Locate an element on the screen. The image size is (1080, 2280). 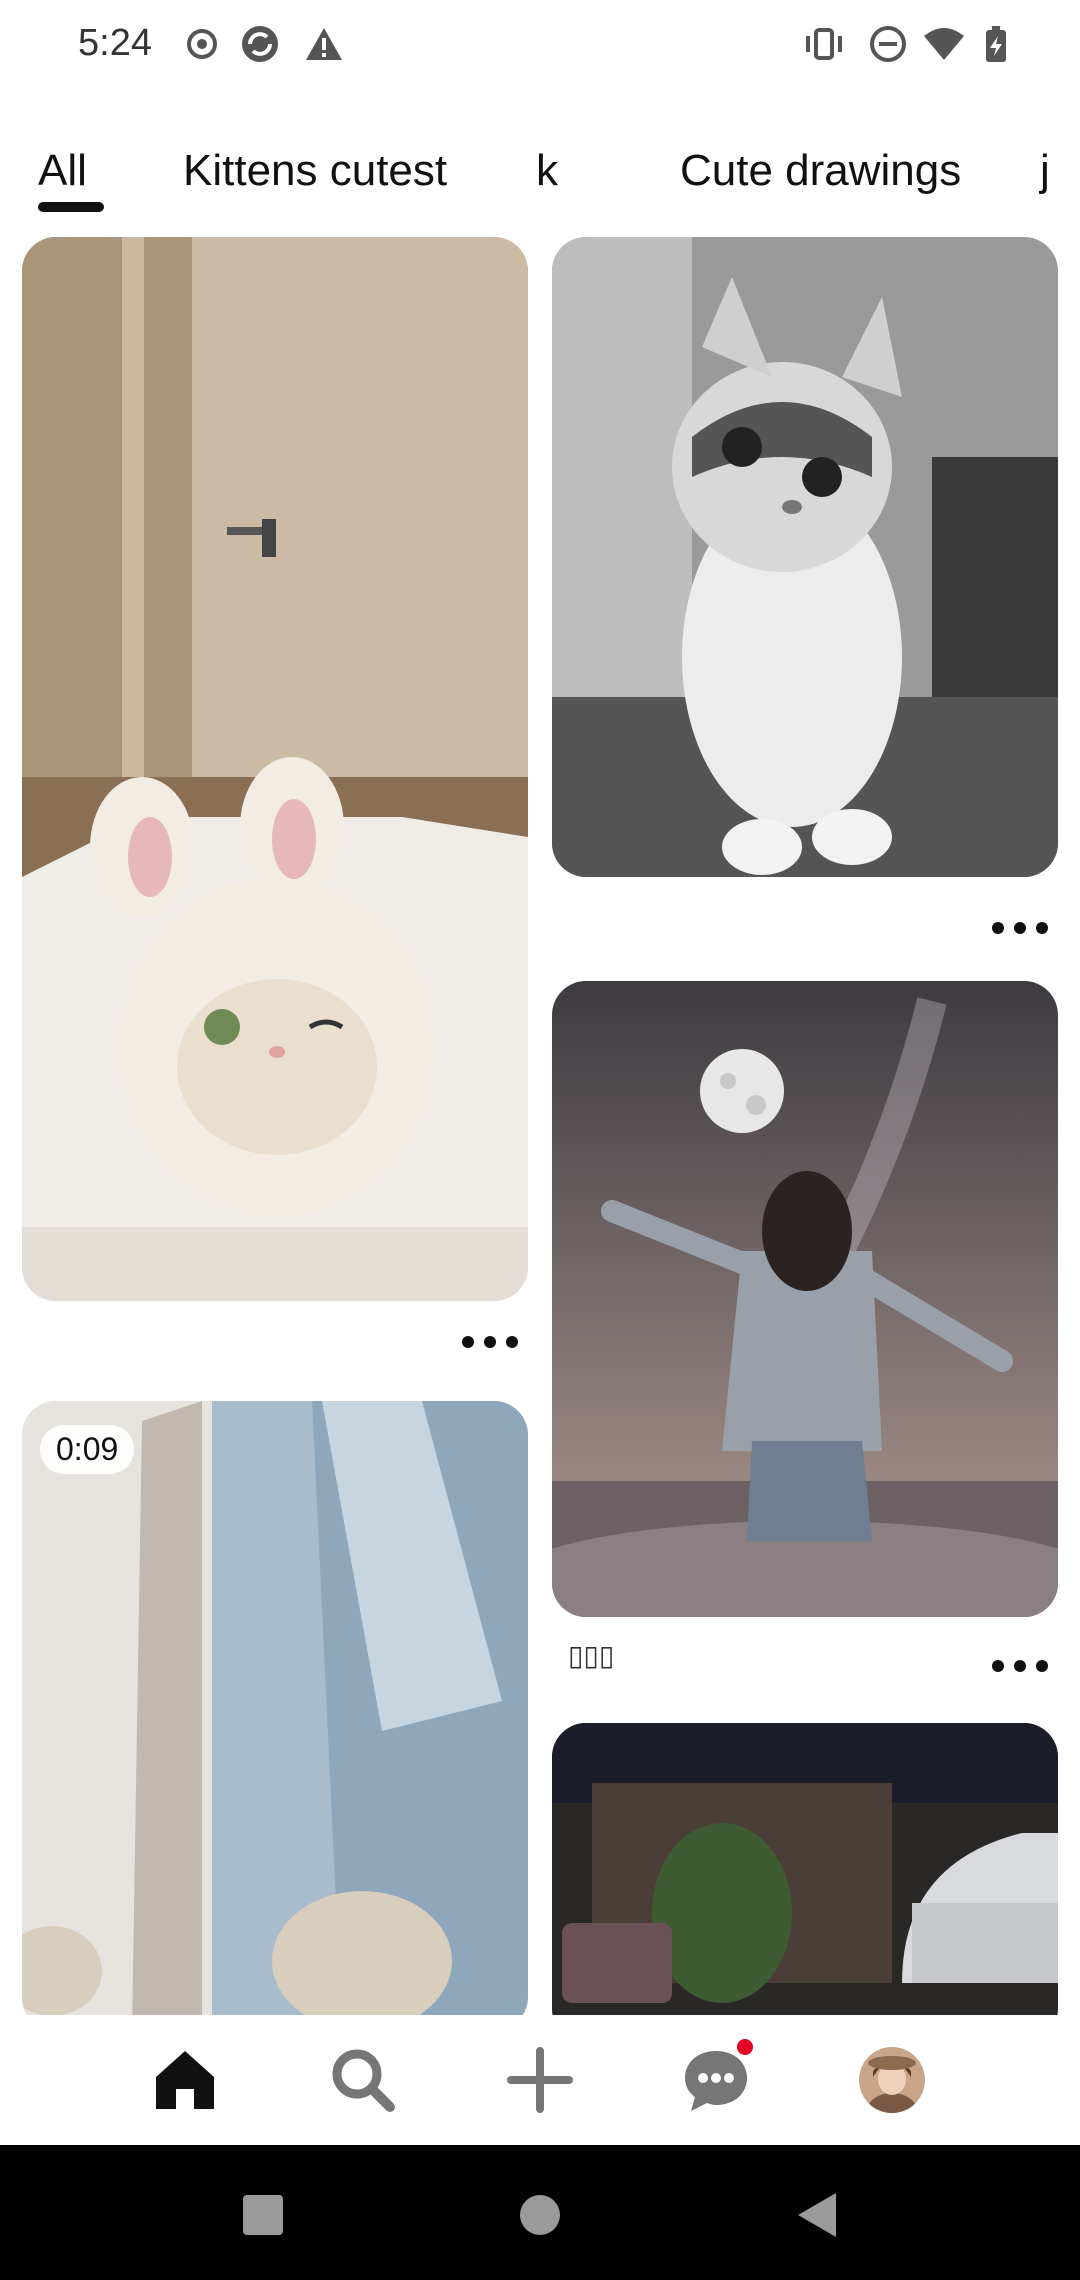
pin-gray-kitten is located at coordinates (805, 557).